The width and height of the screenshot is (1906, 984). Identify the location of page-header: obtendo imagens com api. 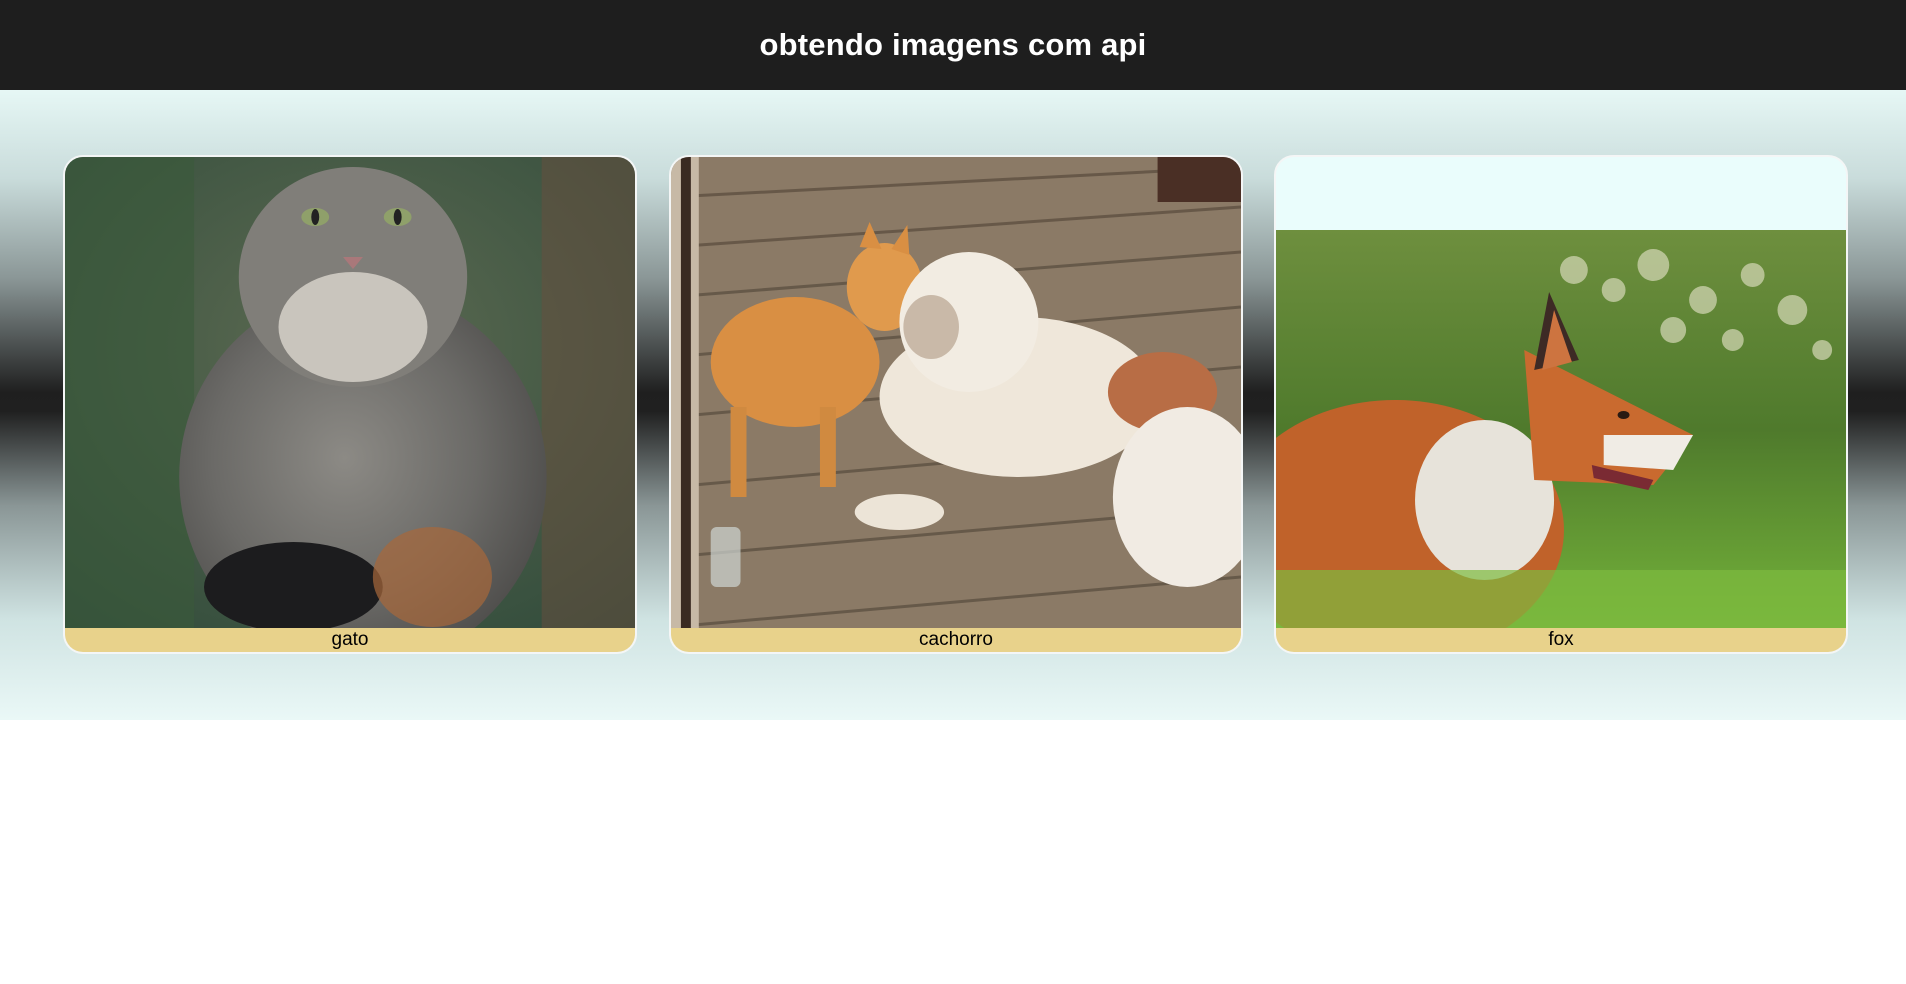
(953, 45).